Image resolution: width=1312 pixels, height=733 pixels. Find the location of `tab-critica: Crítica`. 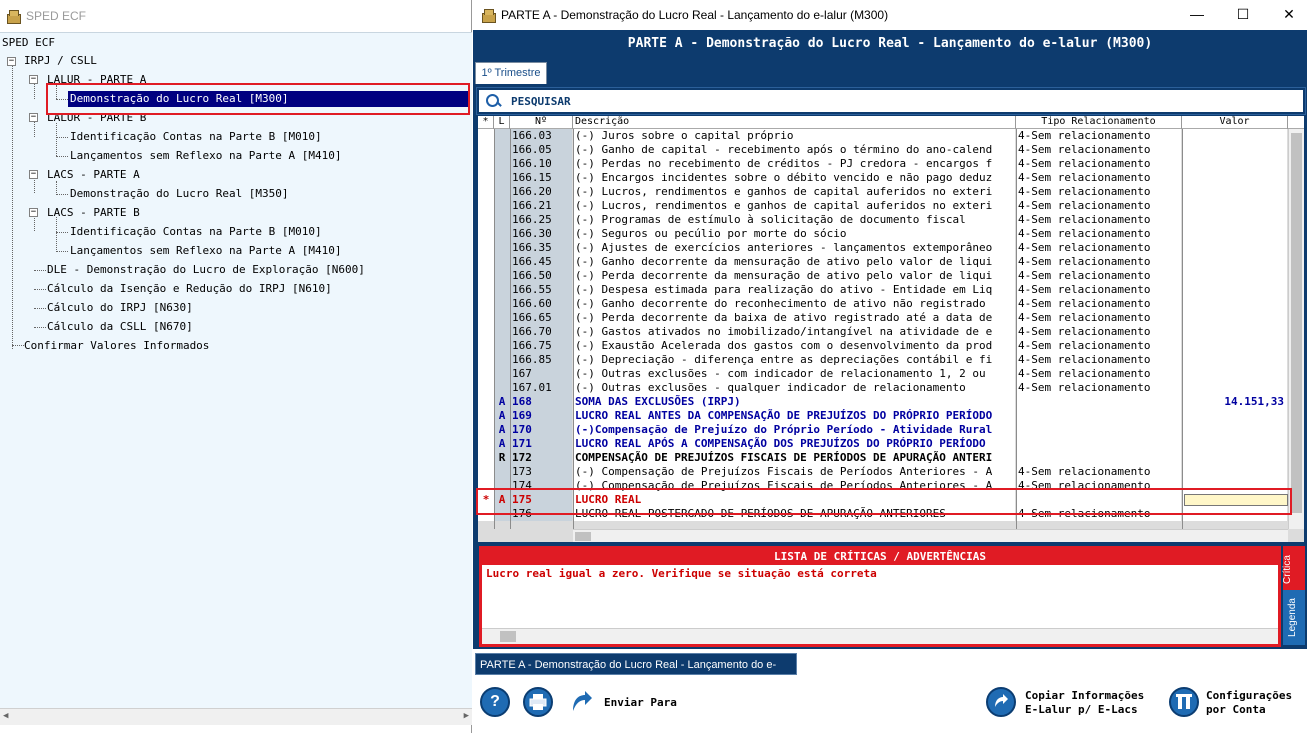

tab-critica: Crítica is located at coordinates (1293, 568).